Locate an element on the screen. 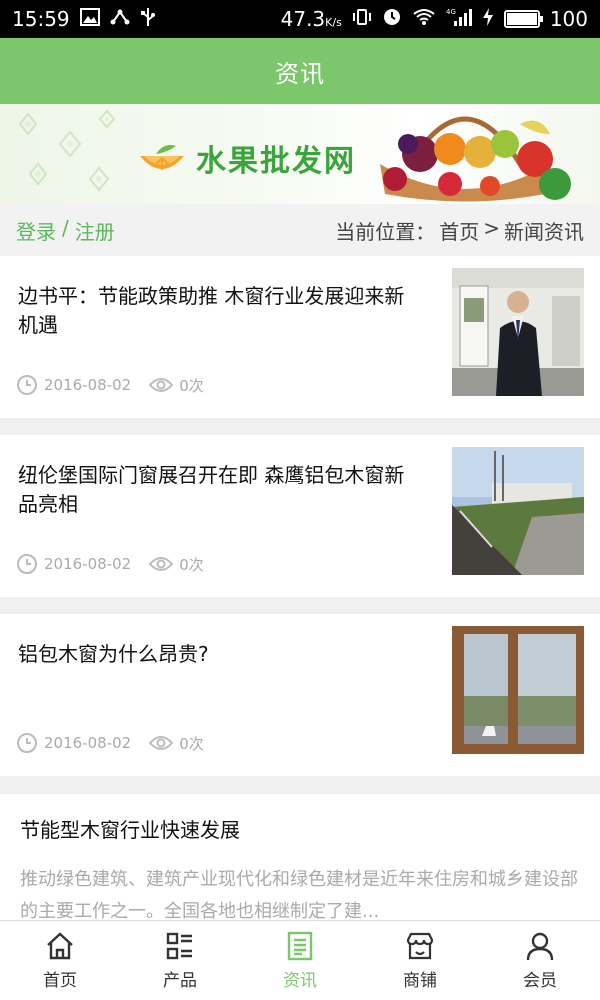 Image resolution: width=600 pixels, height=1000 pixels. signal-icon: 4G is located at coordinates (459, 19).